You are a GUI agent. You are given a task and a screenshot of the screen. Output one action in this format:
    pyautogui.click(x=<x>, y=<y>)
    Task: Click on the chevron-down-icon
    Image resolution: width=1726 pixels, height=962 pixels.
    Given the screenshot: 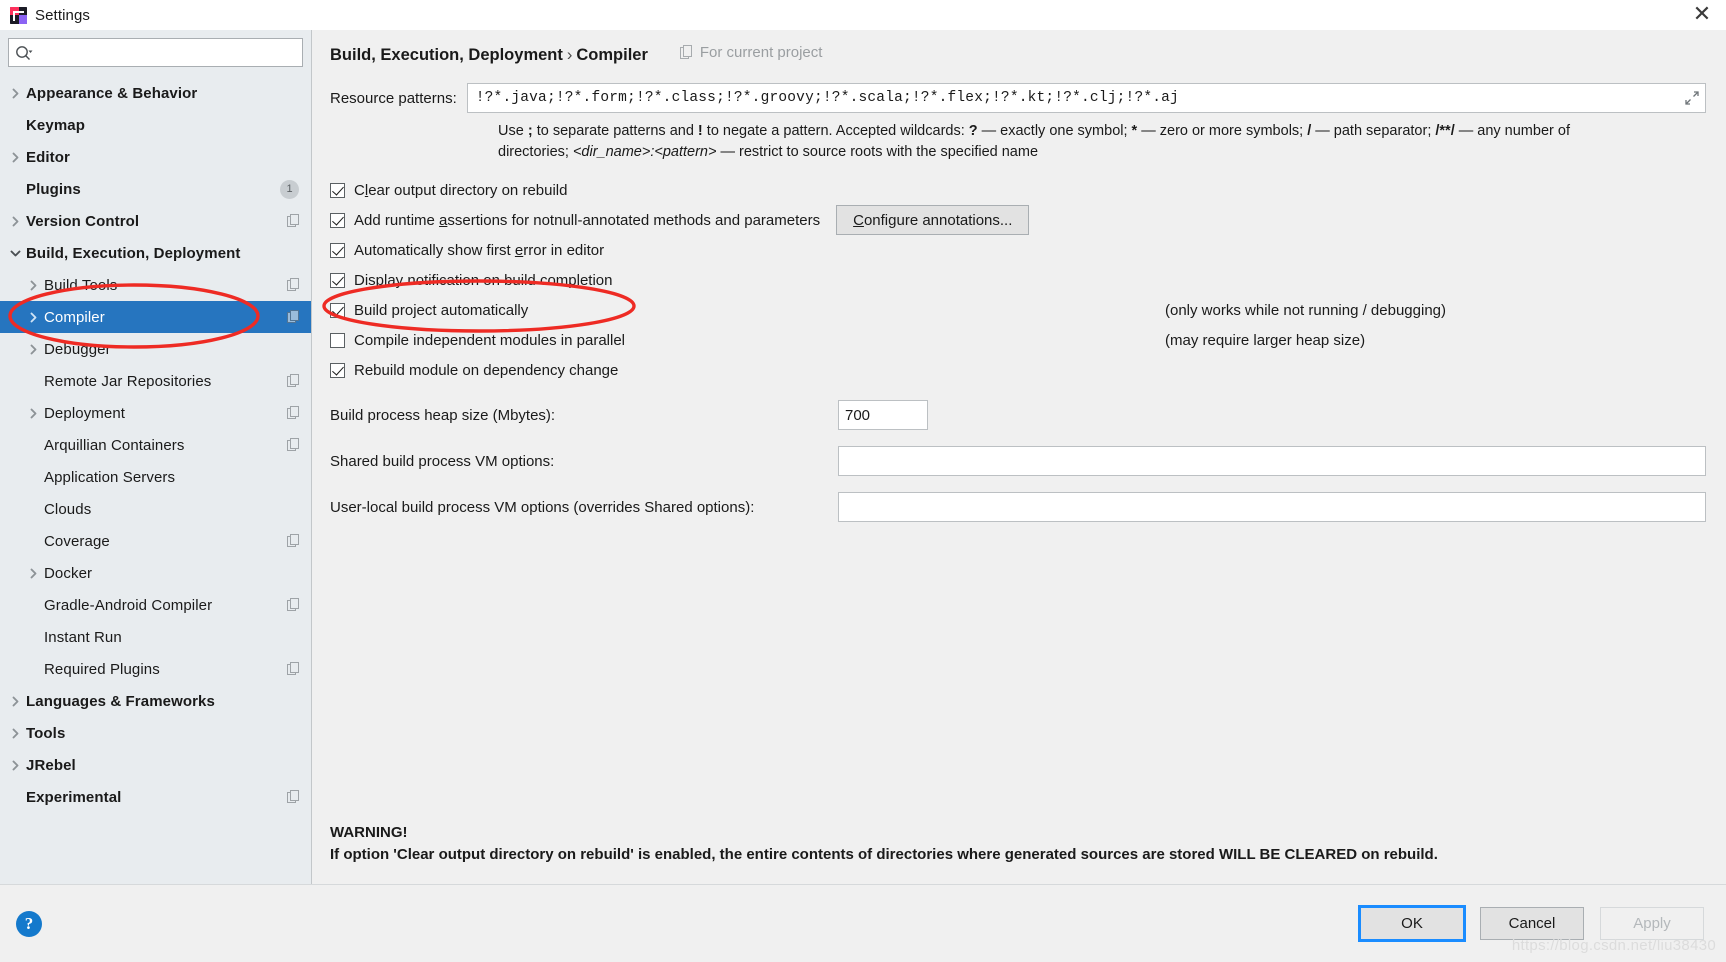 What is the action you would take?
    pyautogui.click(x=15, y=253)
    